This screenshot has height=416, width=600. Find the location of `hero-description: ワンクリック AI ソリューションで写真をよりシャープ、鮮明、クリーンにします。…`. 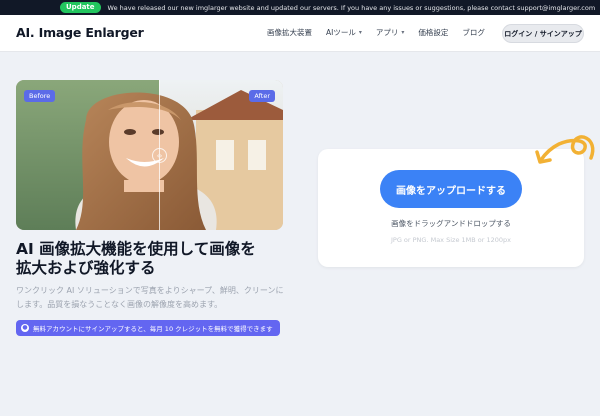

hero-description: ワンクリック AI ソリューションで写真をよりシャープ、鮮明、クリーンにします。… is located at coordinates (150, 297).